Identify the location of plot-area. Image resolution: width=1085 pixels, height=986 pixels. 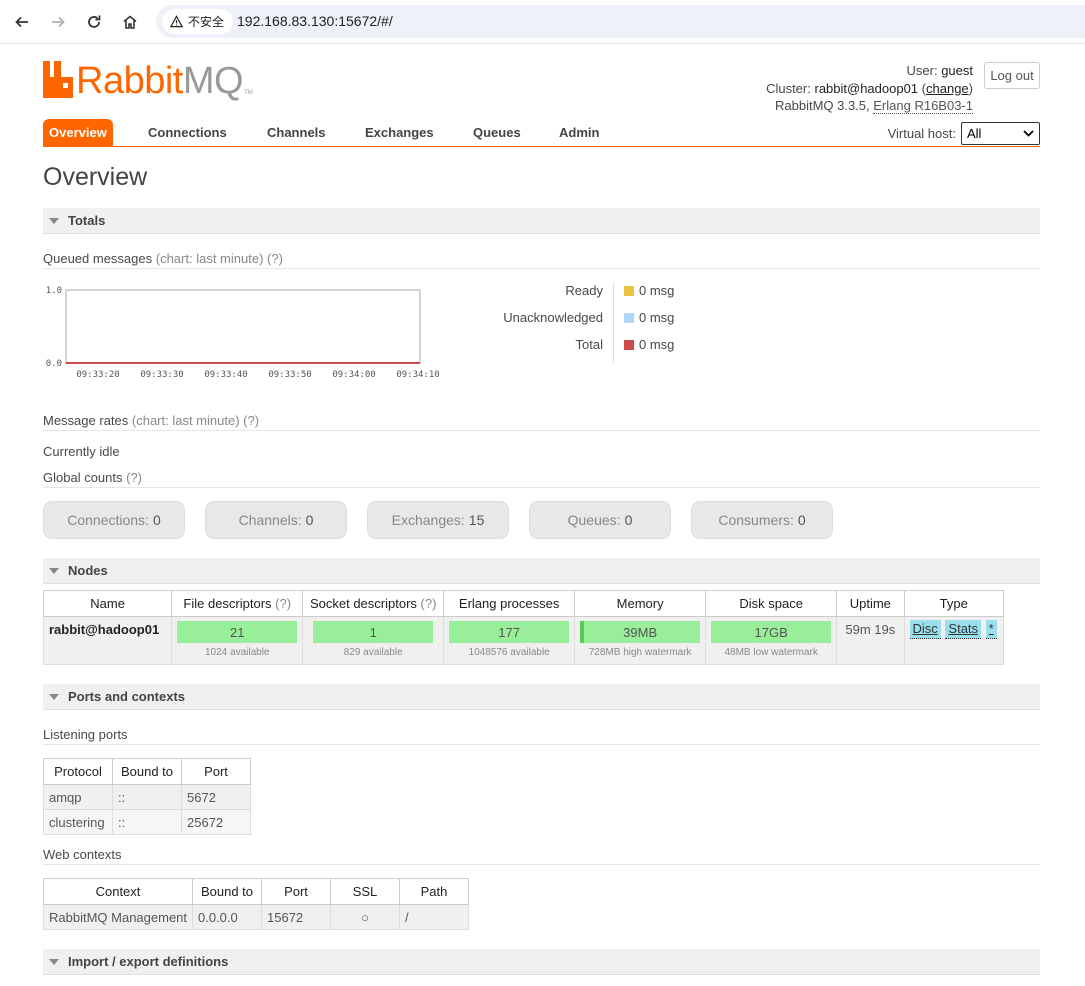
(243, 326).